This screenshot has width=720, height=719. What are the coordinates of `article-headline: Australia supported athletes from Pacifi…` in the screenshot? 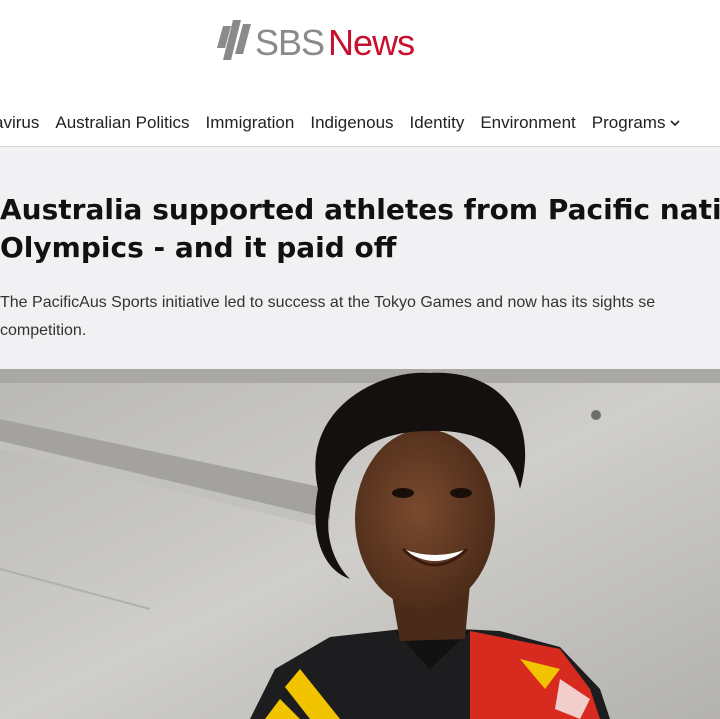 It's located at (360, 229).